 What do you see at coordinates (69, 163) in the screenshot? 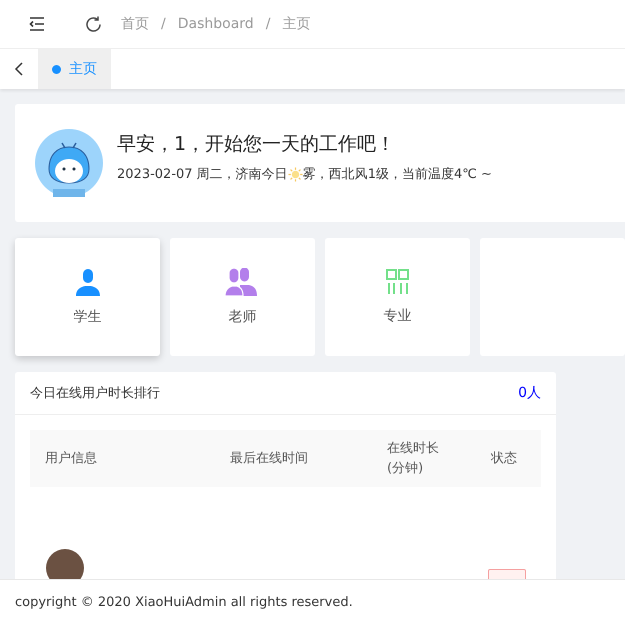
I see `cartoon-avatar` at bounding box center [69, 163].